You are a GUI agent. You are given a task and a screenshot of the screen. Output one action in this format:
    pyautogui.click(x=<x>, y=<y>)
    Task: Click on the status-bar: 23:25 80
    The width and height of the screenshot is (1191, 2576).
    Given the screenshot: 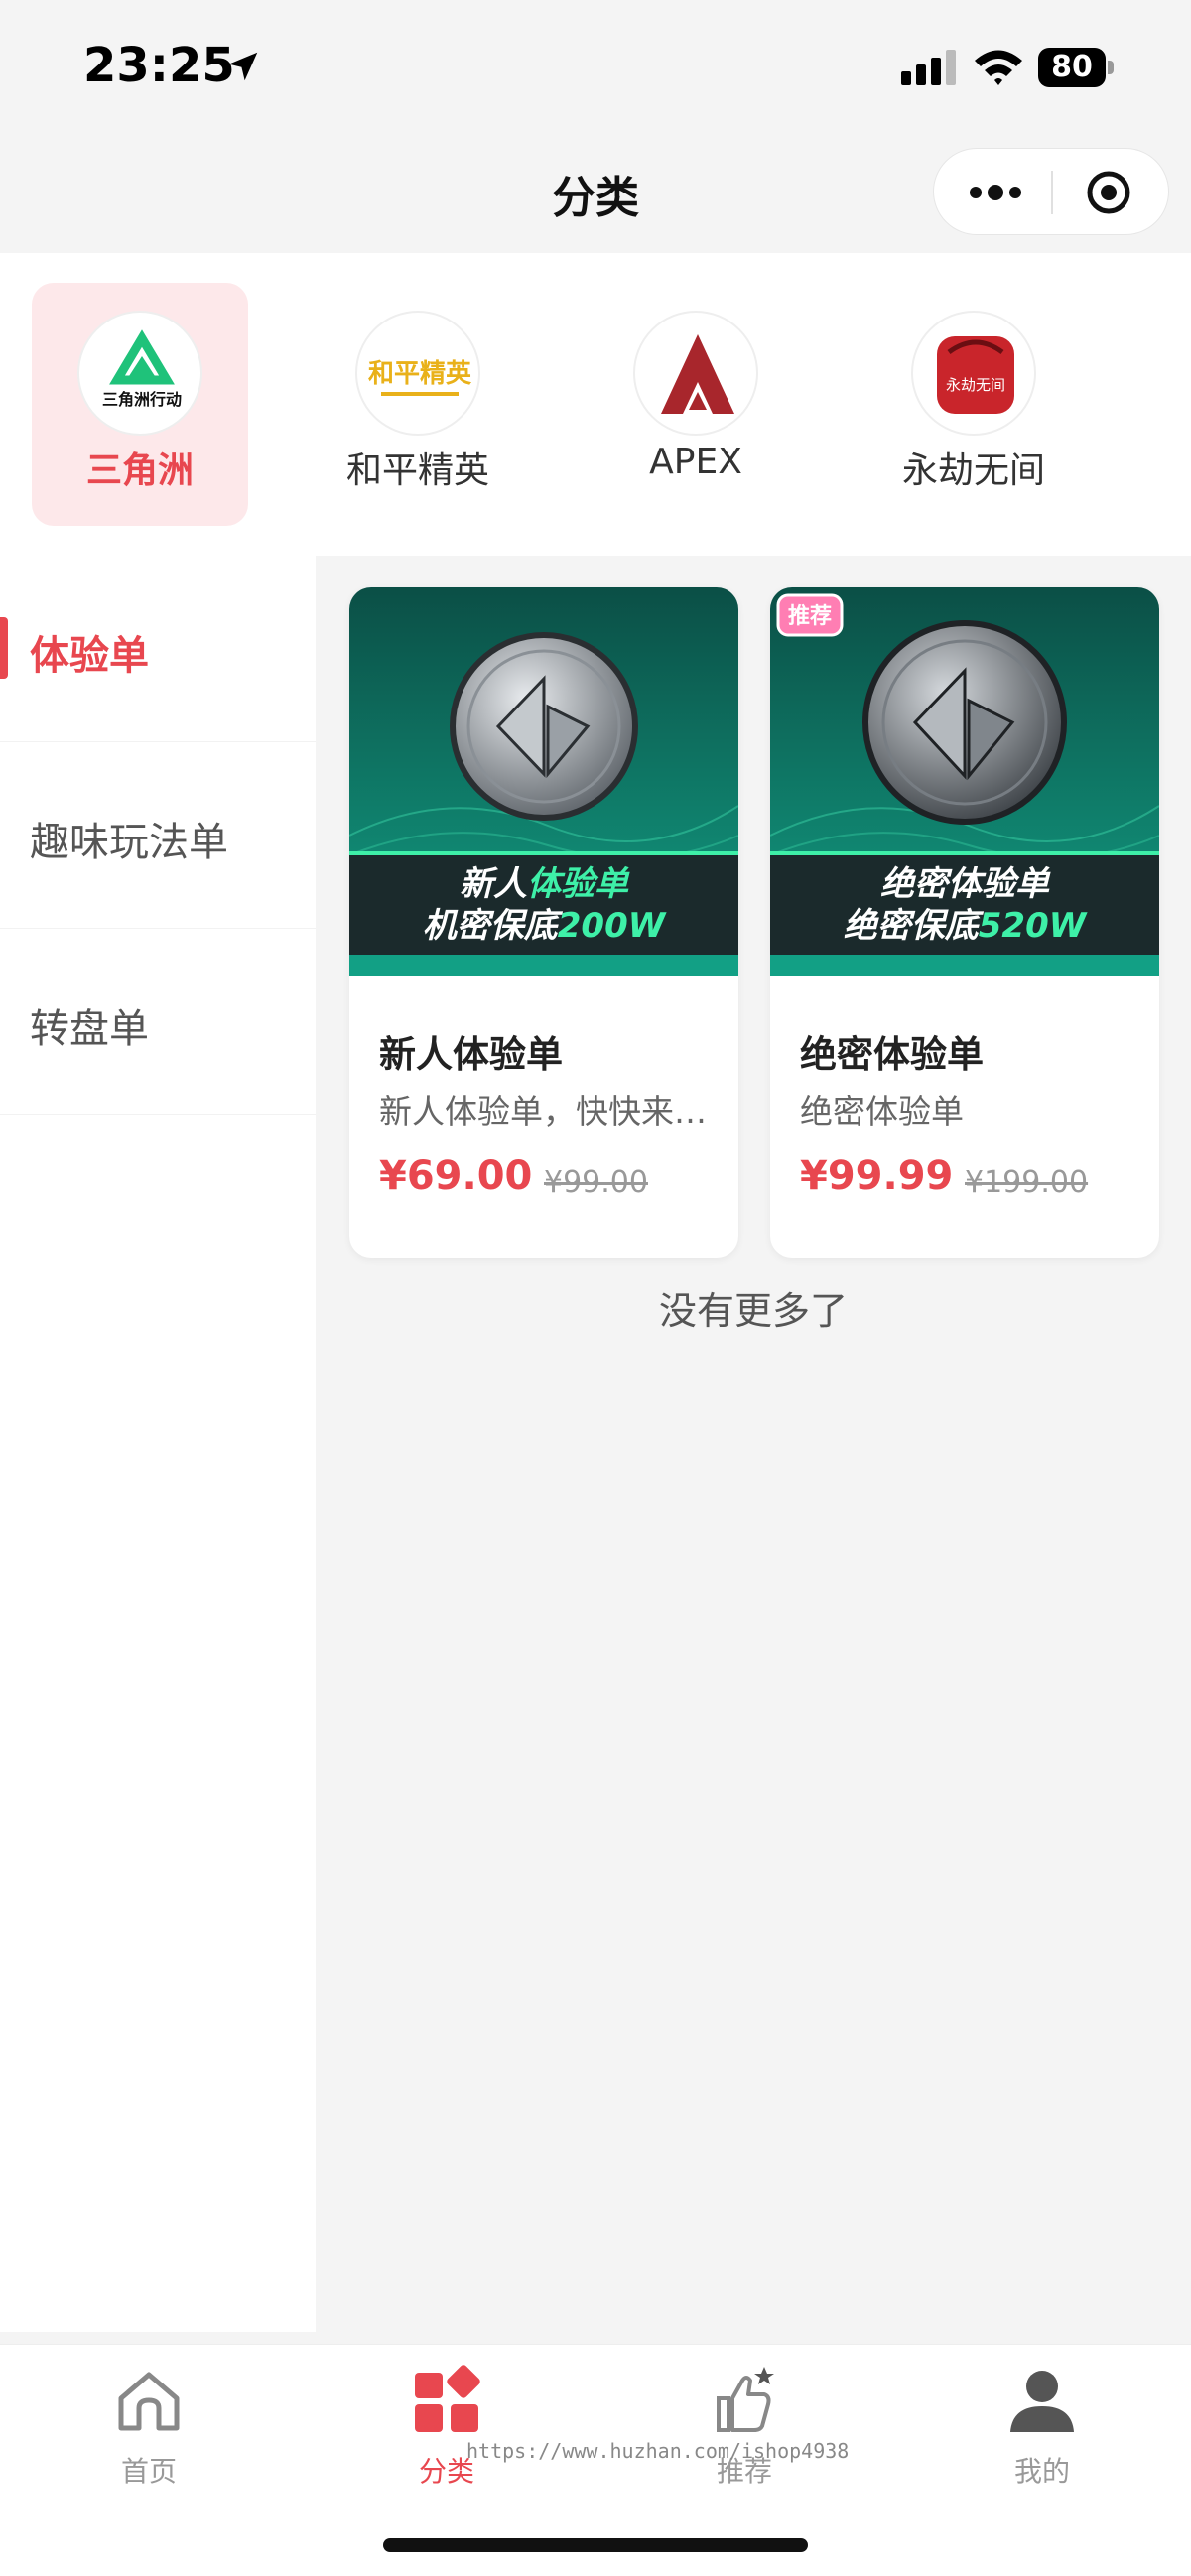 What is the action you would take?
    pyautogui.click(x=595, y=67)
    